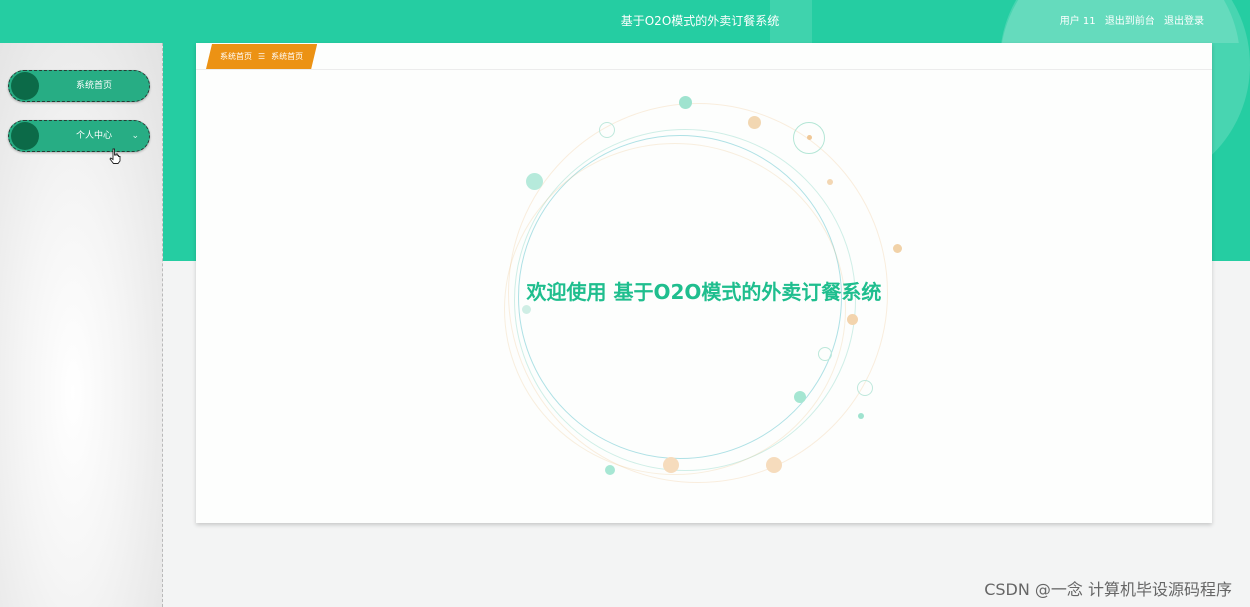 The width and height of the screenshot is (1250, 607). I want to click on sidebar: 系统首页 个人中心 ⌄, so click(81, 325).